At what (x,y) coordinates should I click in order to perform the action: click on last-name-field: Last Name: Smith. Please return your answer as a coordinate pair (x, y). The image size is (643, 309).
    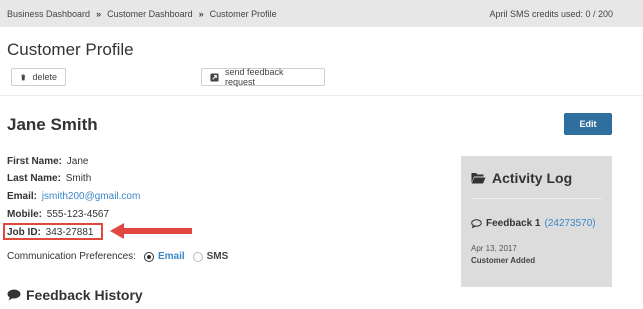
    Looking at the image, I should click on (49, 178).